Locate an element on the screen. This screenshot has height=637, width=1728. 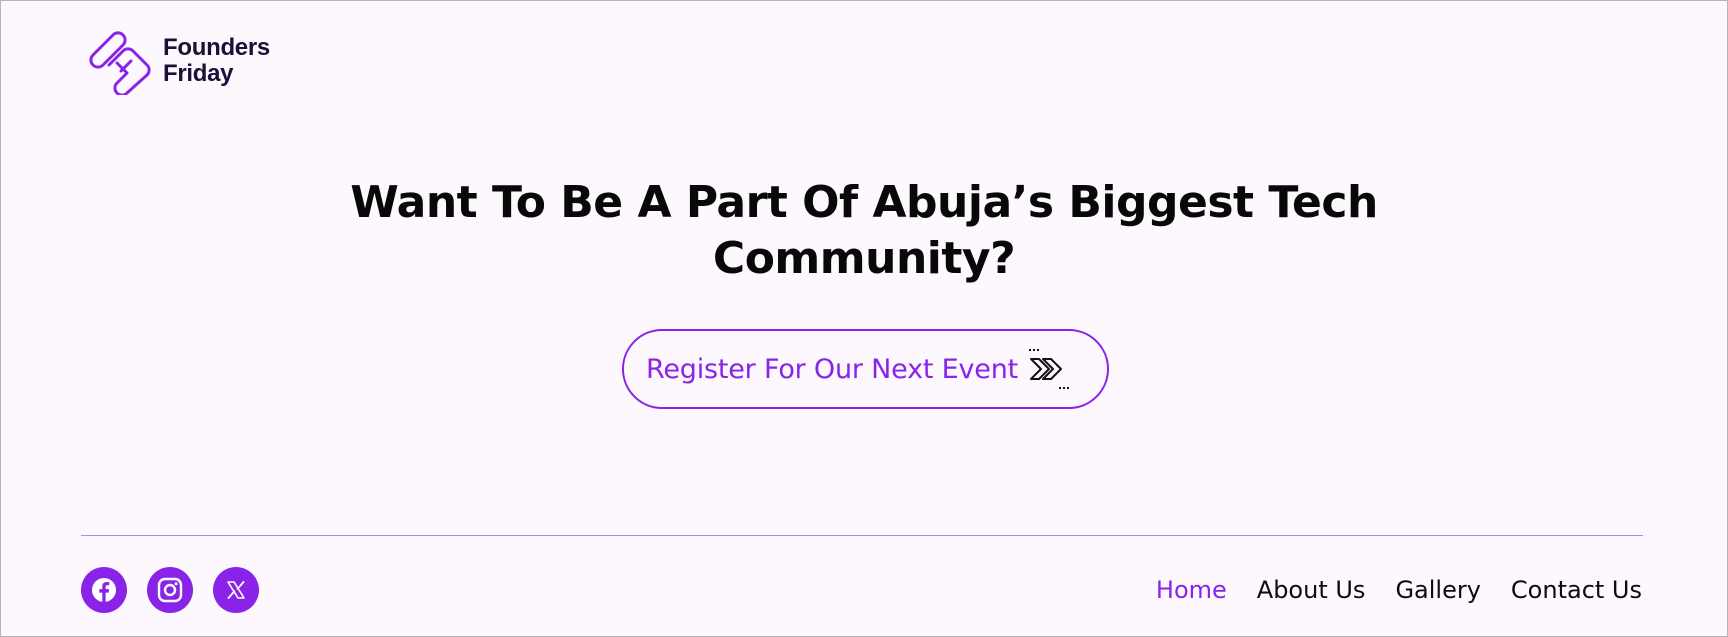
register-button-label: Register For Our Next Event is located at coordinates (832, 369).